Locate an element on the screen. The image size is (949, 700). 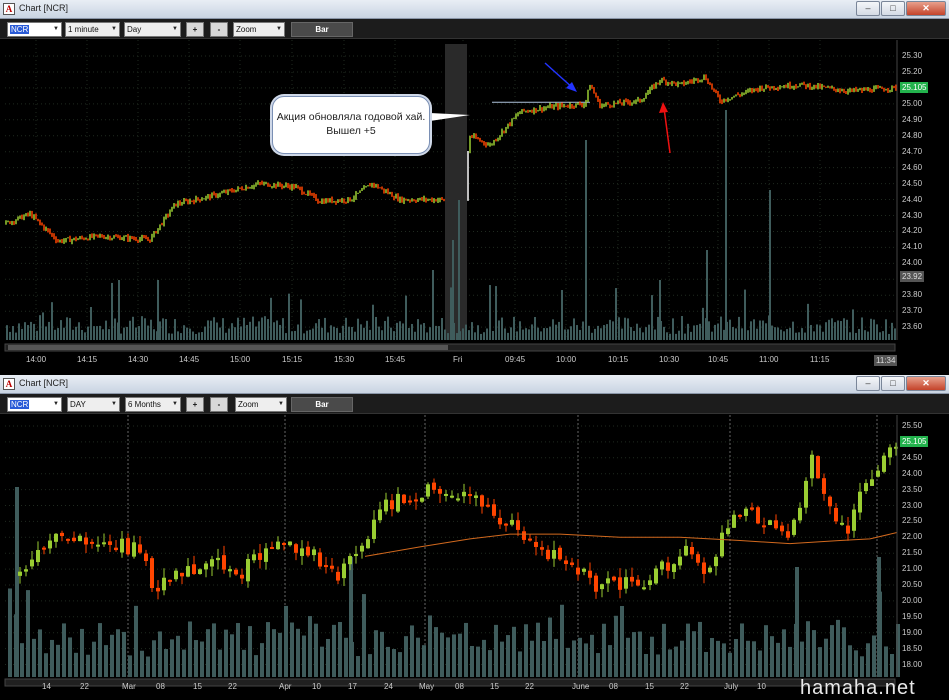
interval-select: 1 minute is located at coordinates (92, 29).